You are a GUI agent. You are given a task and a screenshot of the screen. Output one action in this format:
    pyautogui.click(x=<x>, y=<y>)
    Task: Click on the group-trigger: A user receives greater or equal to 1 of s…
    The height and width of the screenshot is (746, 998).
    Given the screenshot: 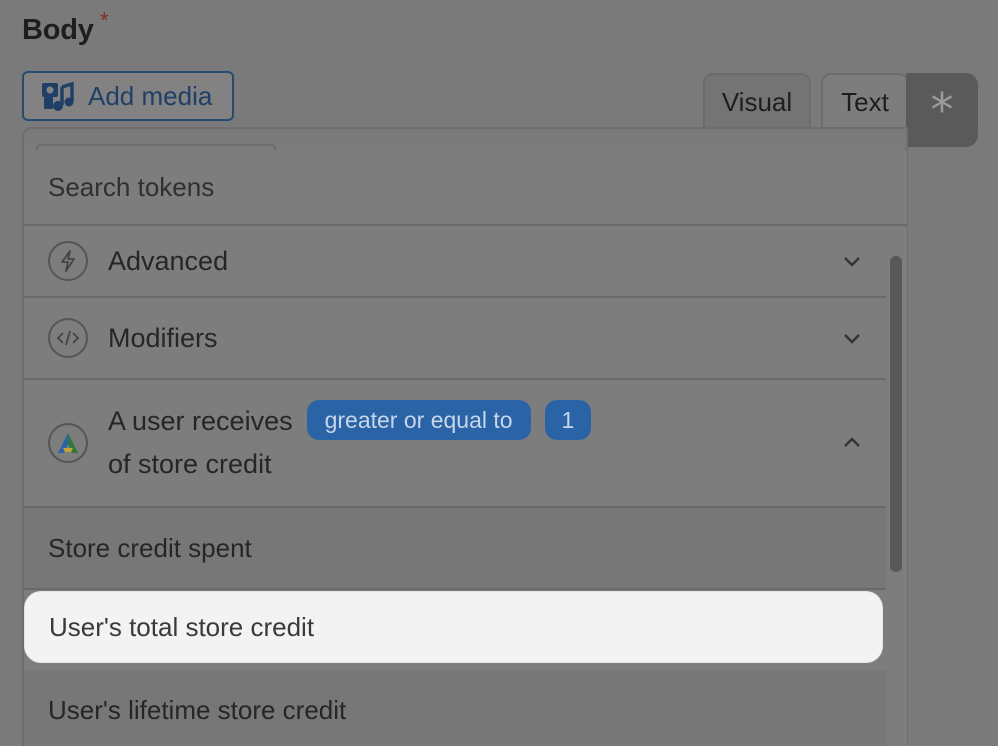 What is the action you would take?
    pyautogui.click(x=455, y=444)
    